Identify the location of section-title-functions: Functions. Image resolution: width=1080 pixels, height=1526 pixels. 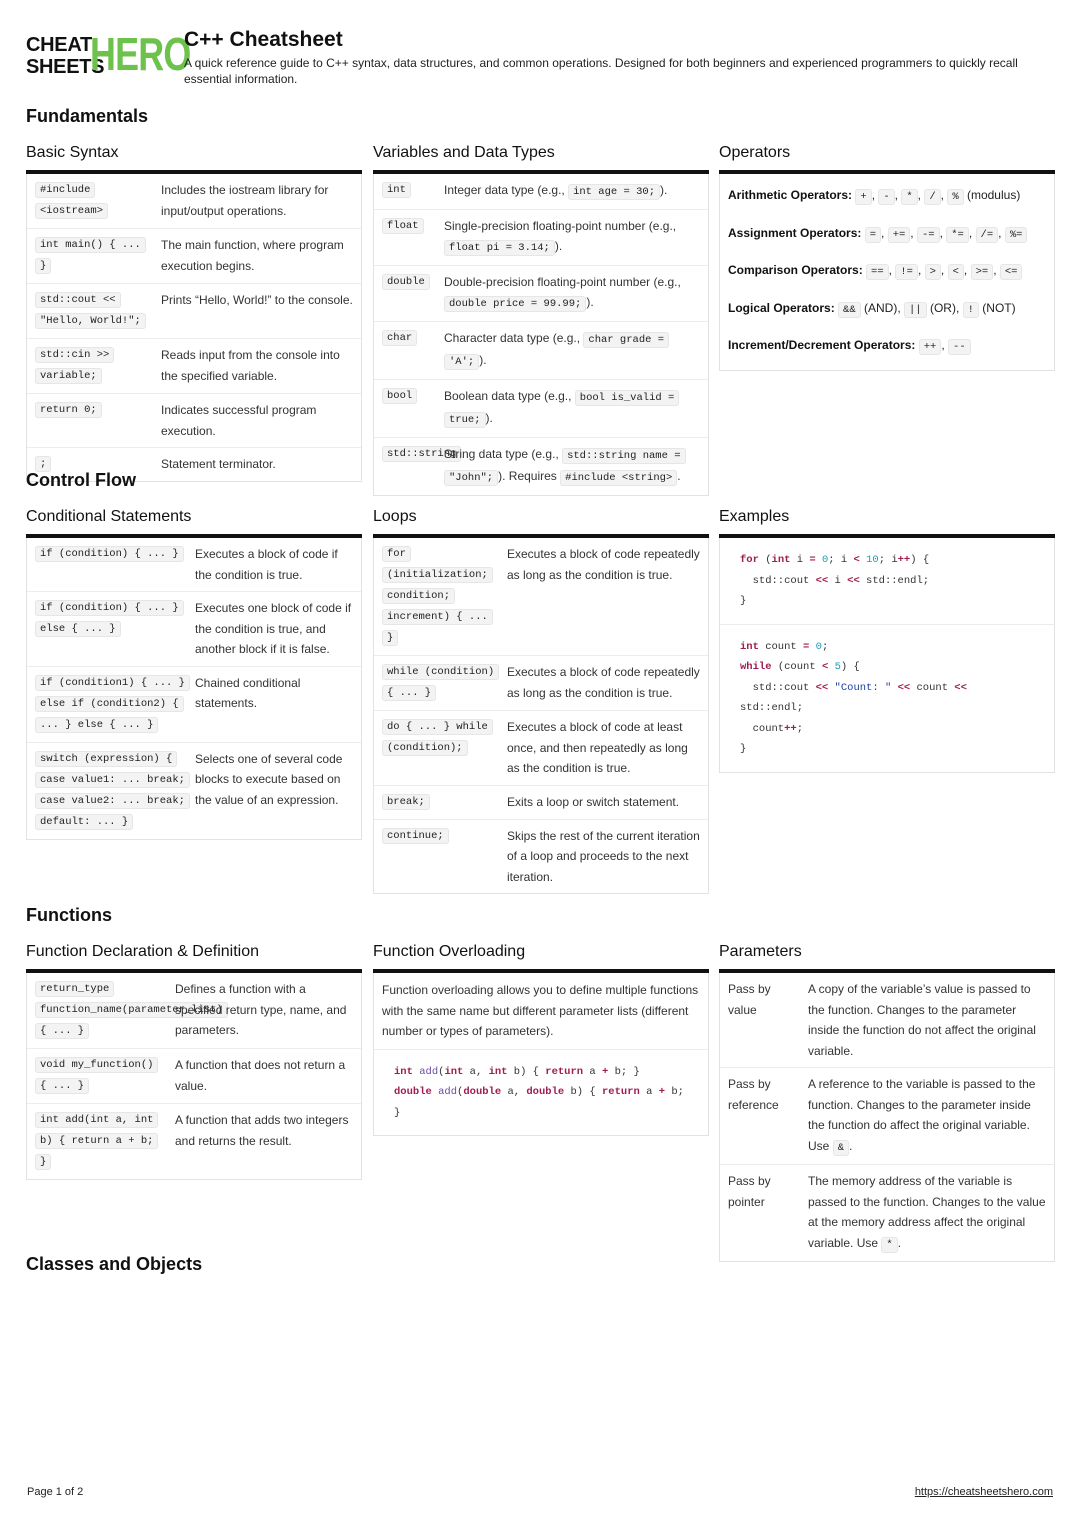
(69, 915).